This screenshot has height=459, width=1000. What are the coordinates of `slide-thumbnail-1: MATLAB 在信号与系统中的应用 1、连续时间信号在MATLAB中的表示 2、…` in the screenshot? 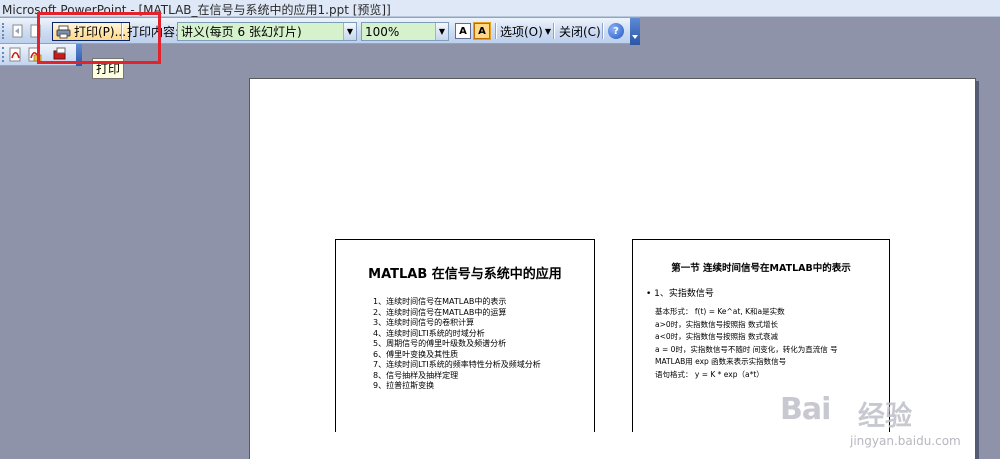 It's located at (465, 335).